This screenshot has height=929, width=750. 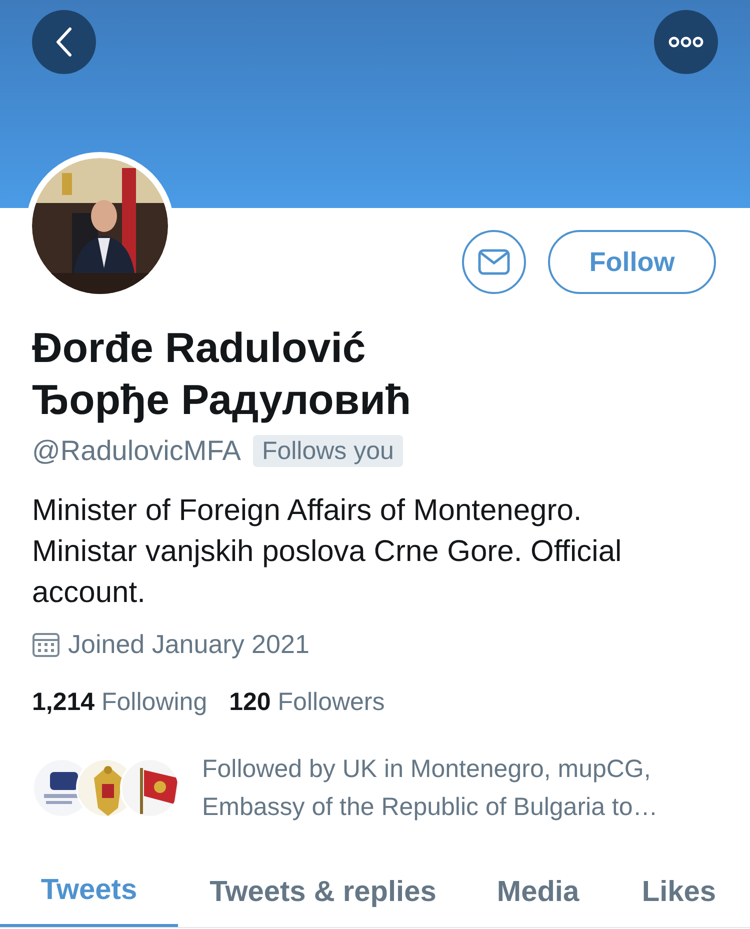 What do you see at coordinates (222, 400) in the screenshot?
I see `display-name: Ђорђе Радуловић` at bounding box center [222, 400].